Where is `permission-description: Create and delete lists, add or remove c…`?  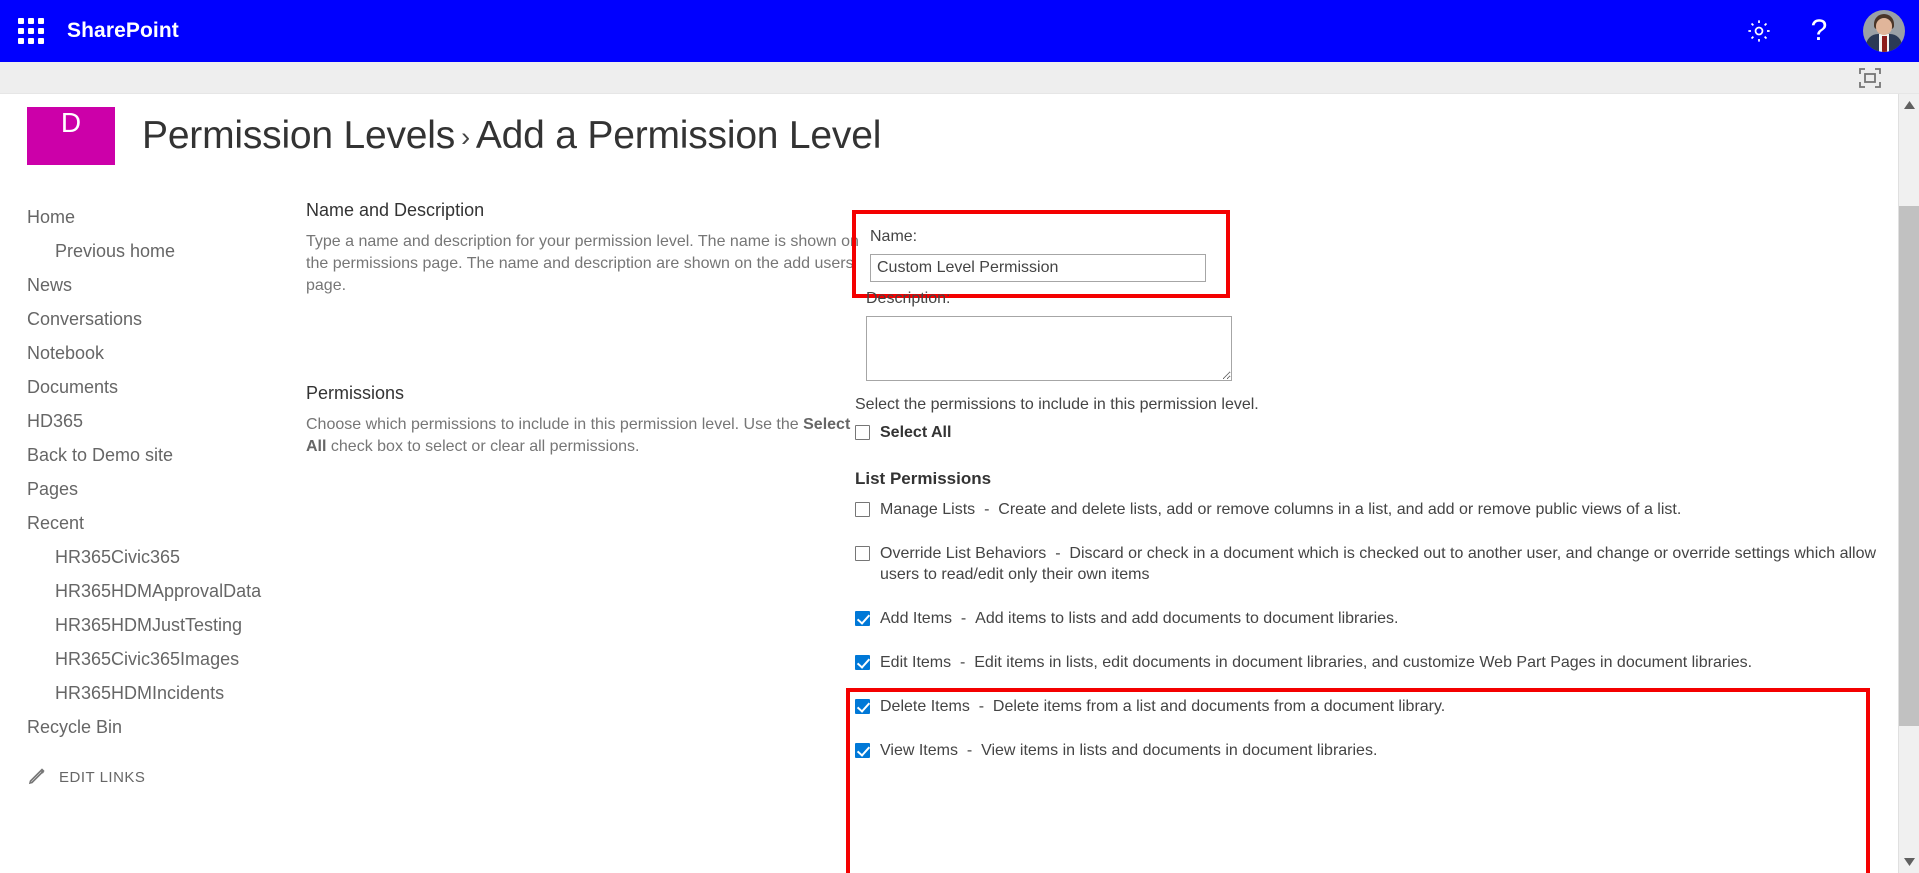 permission-description: Create and delete lists, add or remove c… is located at coordinates (1340, 509).